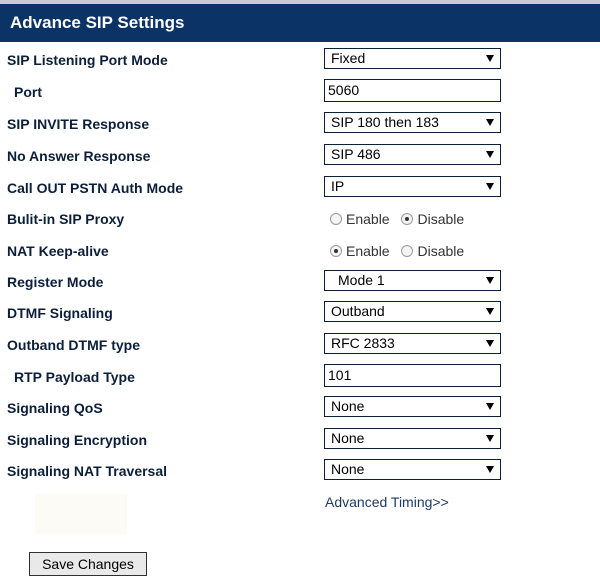 Image resolution: width=600 pixels, height=584 pixels. What do you see at coordinates (363, 343) in the screenshot?
I see `outband-dtmf-type-value: RFC 2833` at bounding box center [363, 343].